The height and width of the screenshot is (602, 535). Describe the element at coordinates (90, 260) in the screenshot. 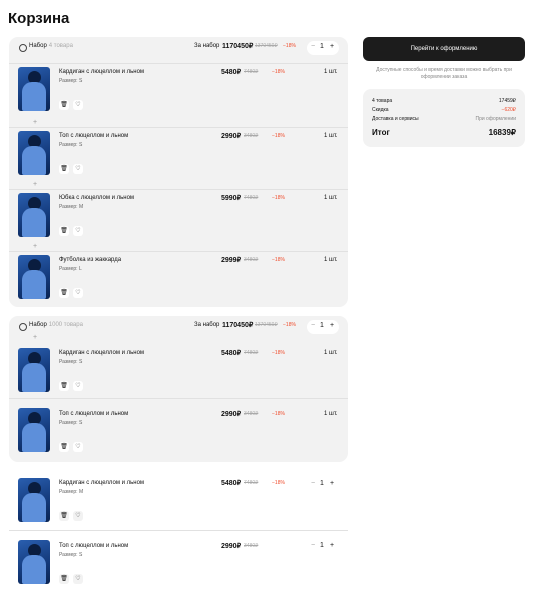

I see `item-name: Футболка из жаккарда` at that location.